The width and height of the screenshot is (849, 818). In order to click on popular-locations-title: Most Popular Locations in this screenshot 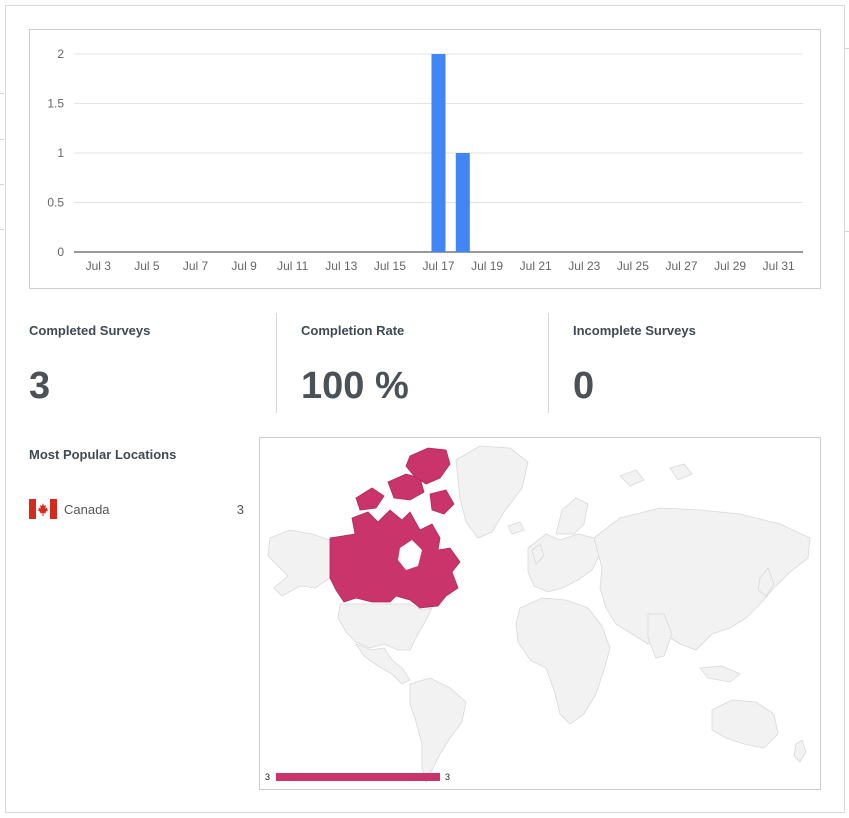, I will do `click(103, 454)`.